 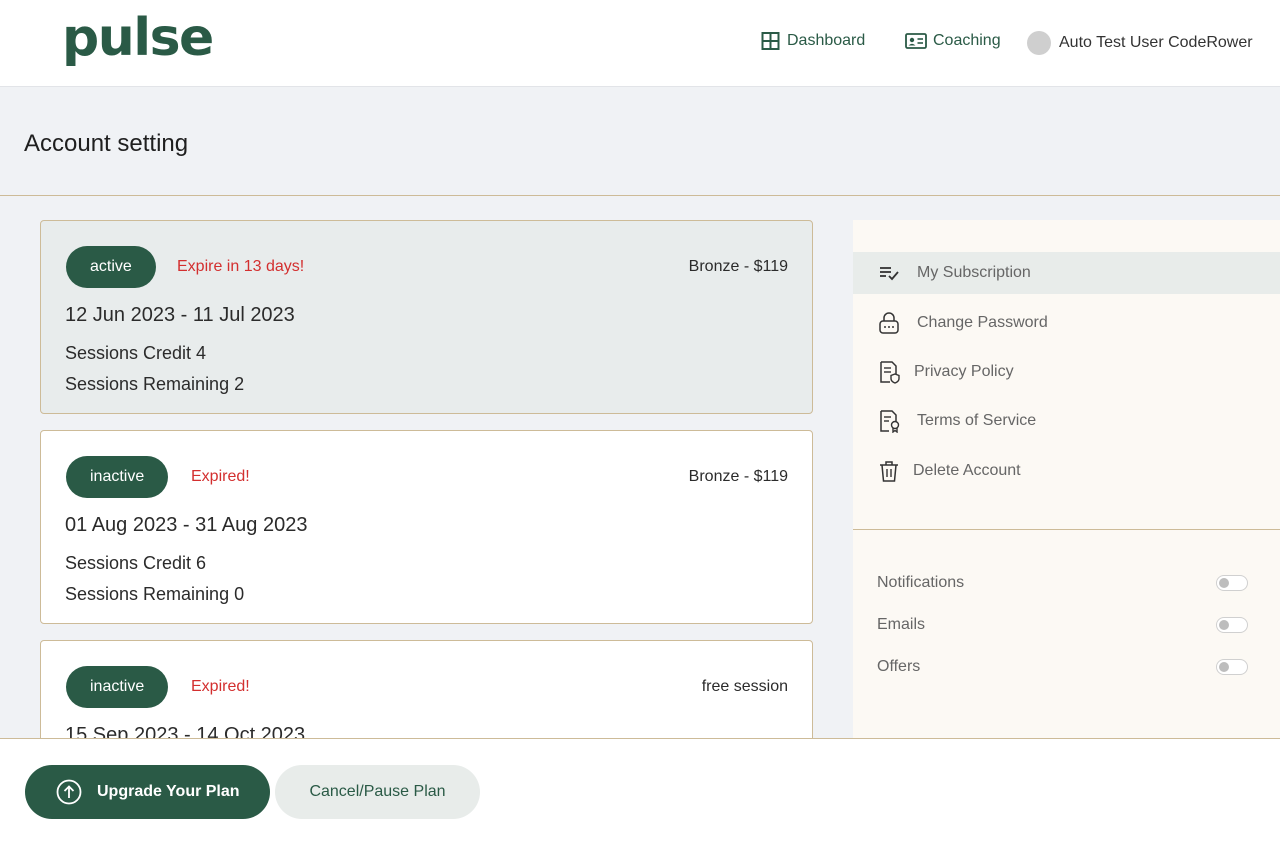 I want to click on menu-label: Delete Account, so click(x=967, y=470).